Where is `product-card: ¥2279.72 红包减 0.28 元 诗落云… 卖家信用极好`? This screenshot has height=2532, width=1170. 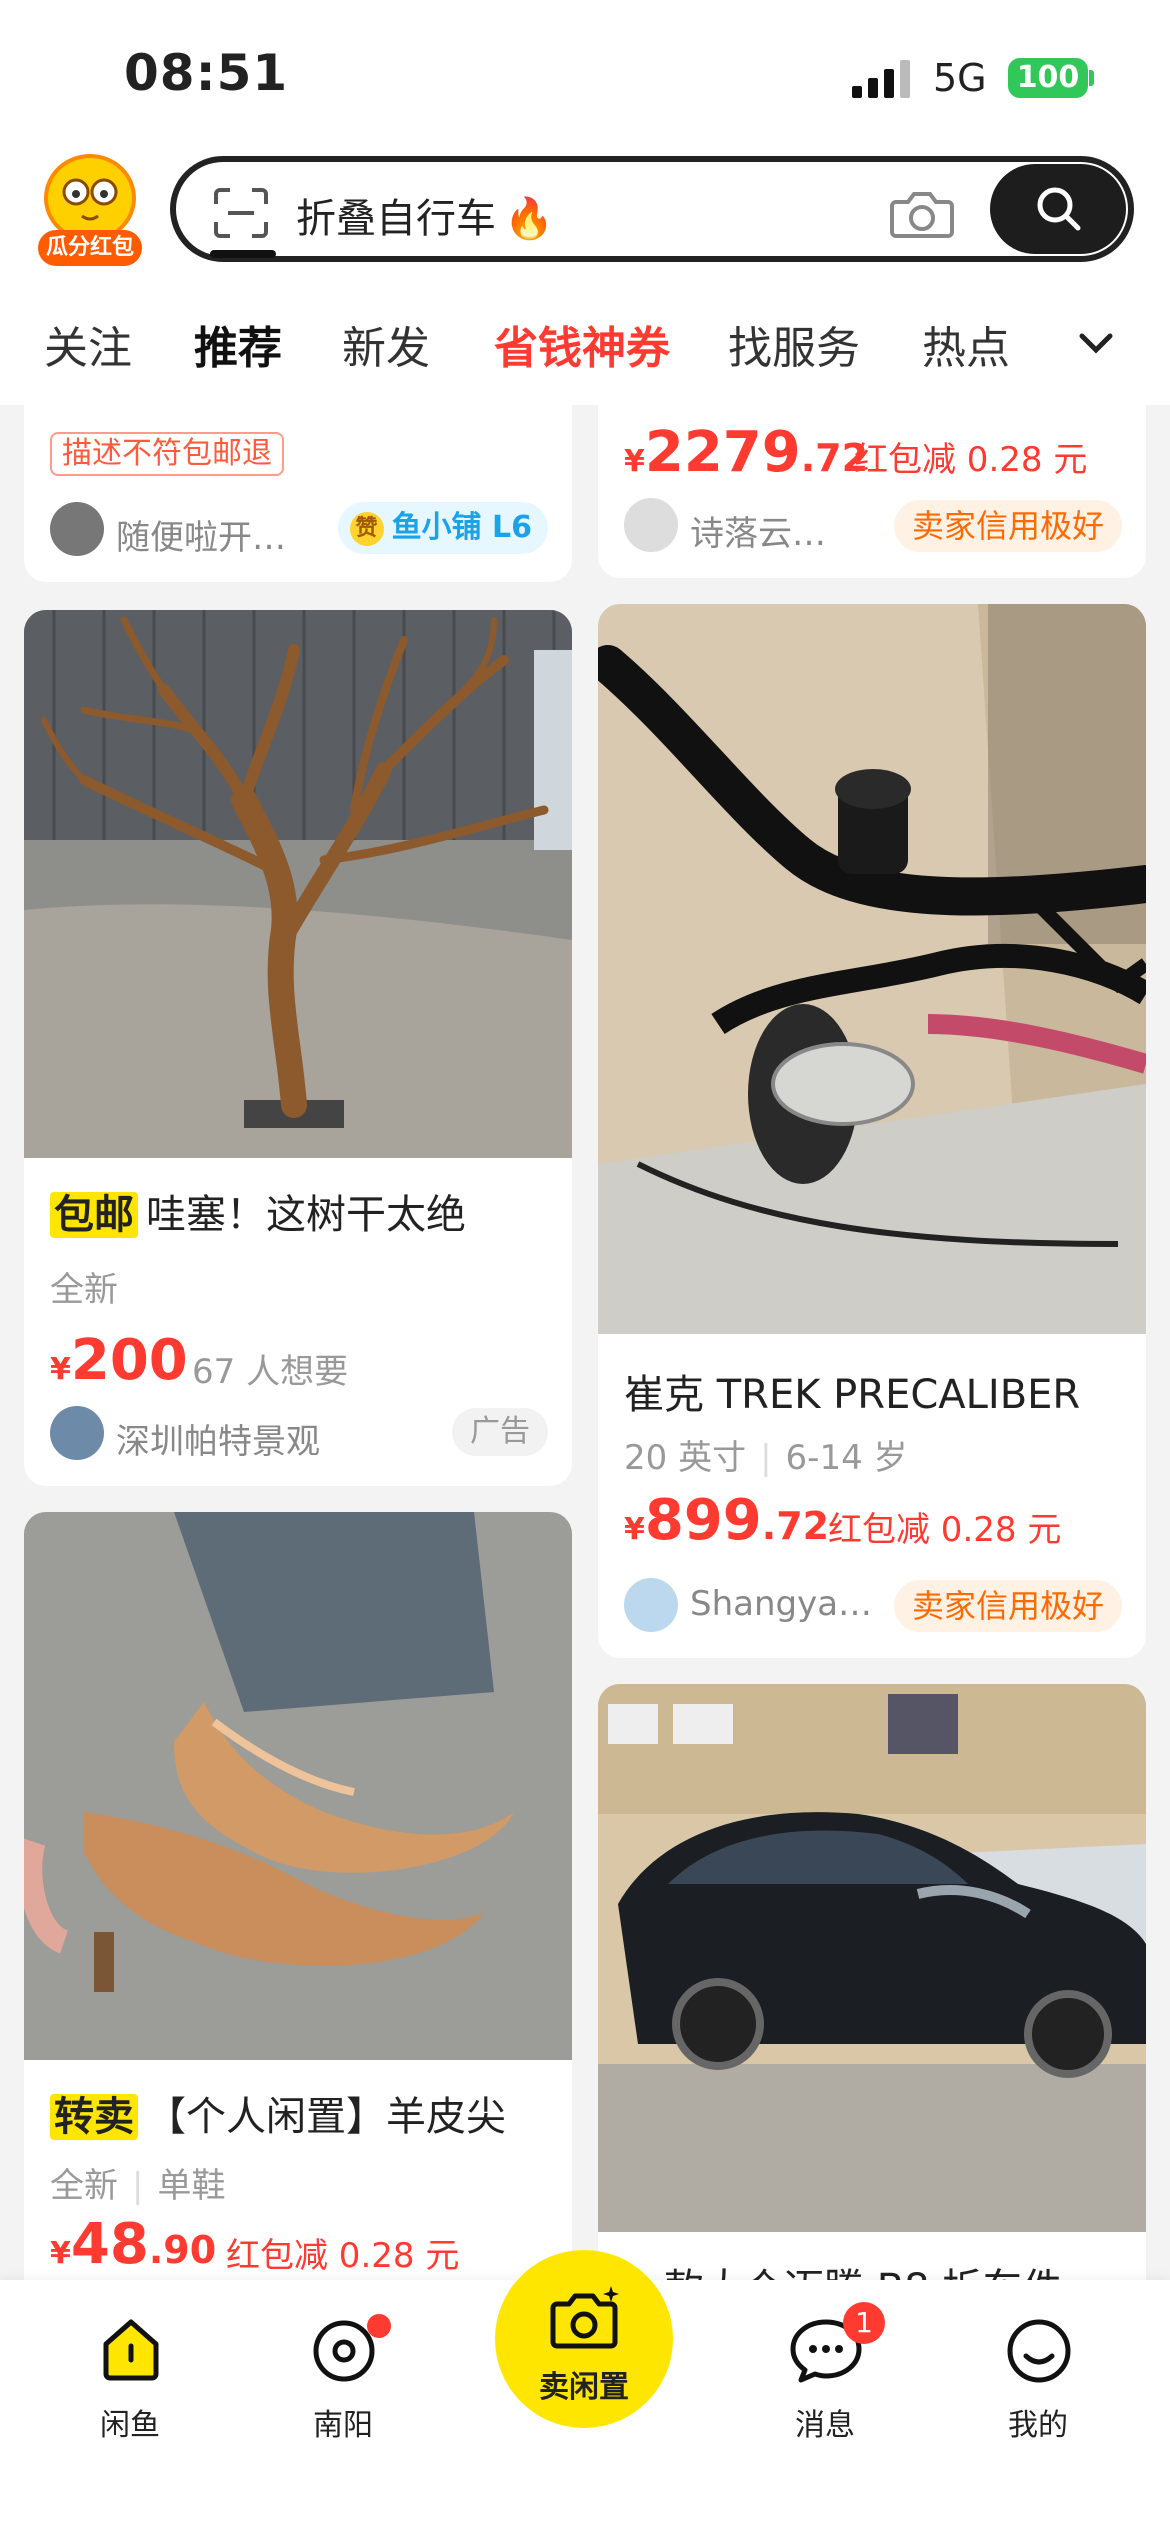
product-card: ¥2279.72 红包减 0.28 元 诗落云… 卖家信用极好 is located at coordinates (872, 490).